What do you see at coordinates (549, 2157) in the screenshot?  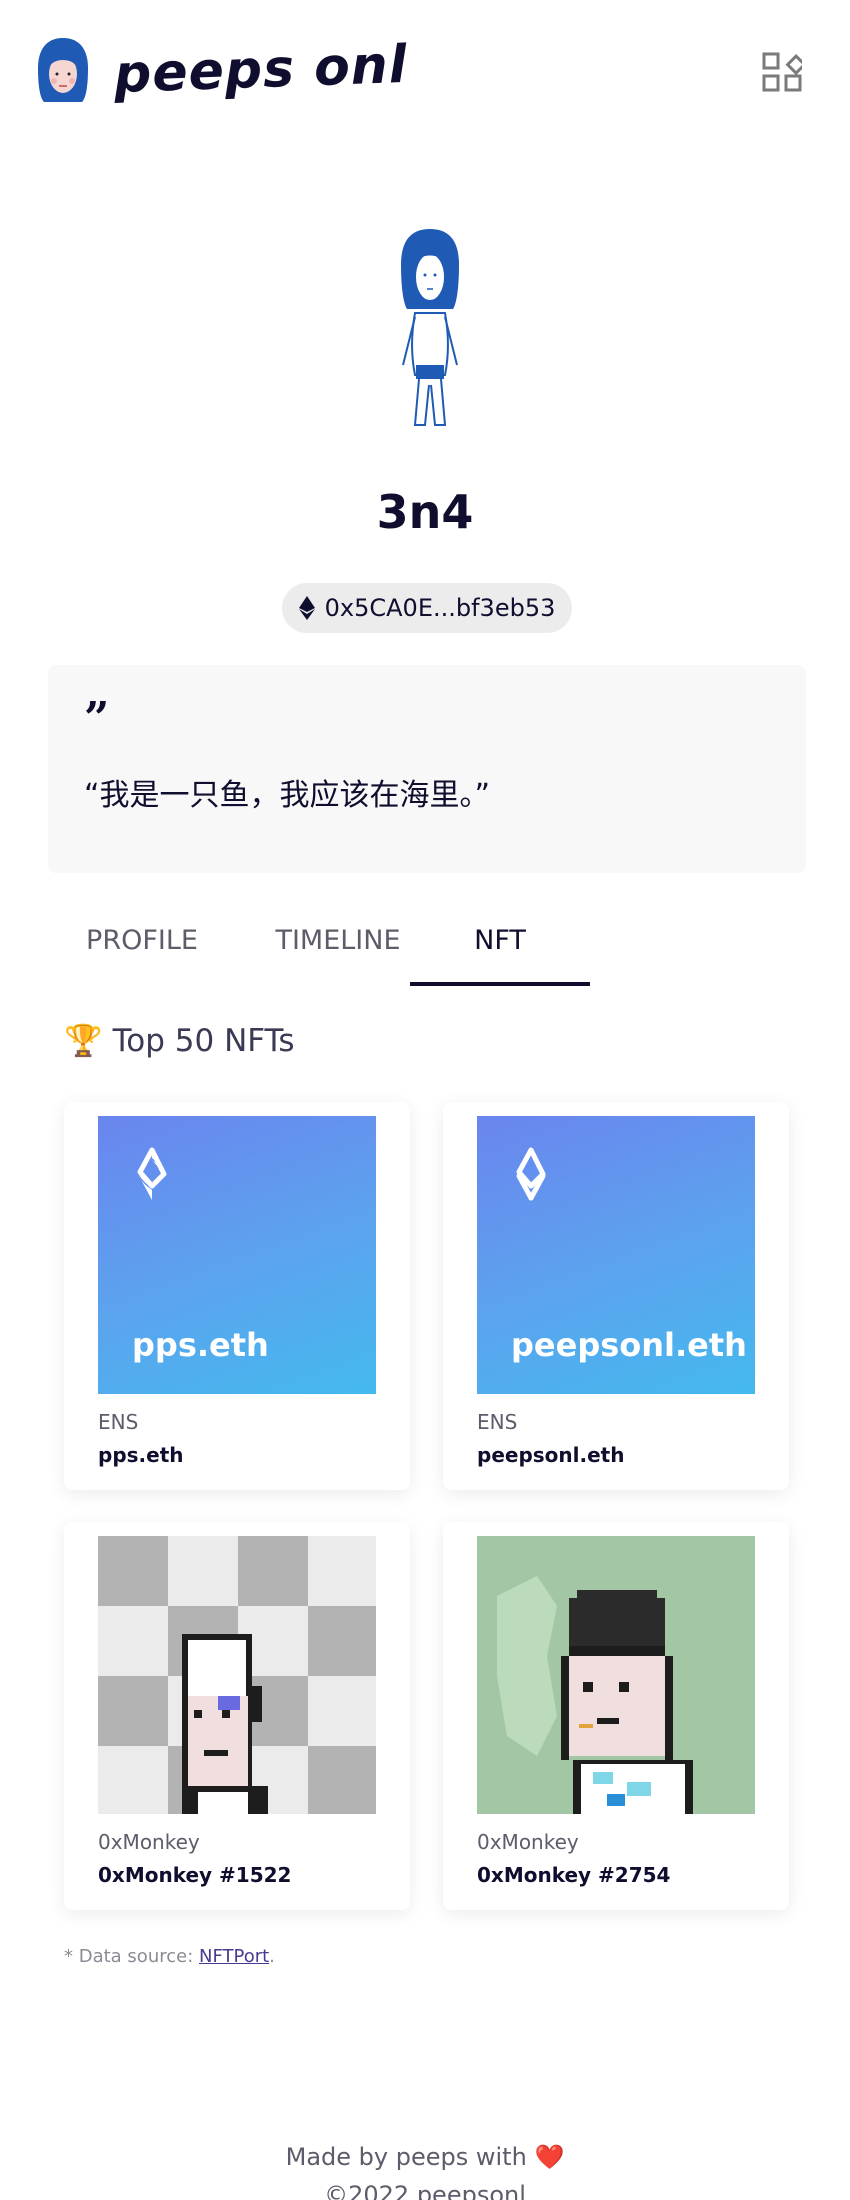 I see `heart-icon: ❤️` at bounding box center [549, 2157].